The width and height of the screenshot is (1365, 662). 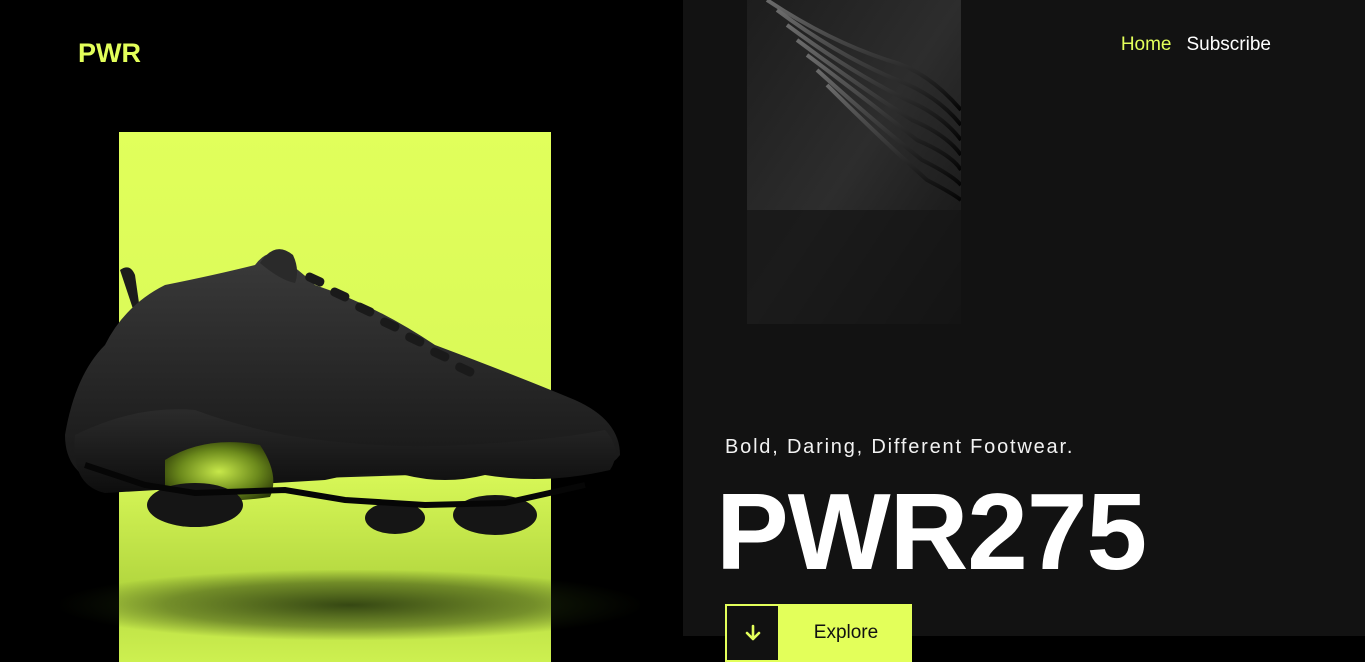 What do you see at coordinates (109, 53) in the screenshot?
I see `brand-logo: PWR` at bounding box center [109, 53].